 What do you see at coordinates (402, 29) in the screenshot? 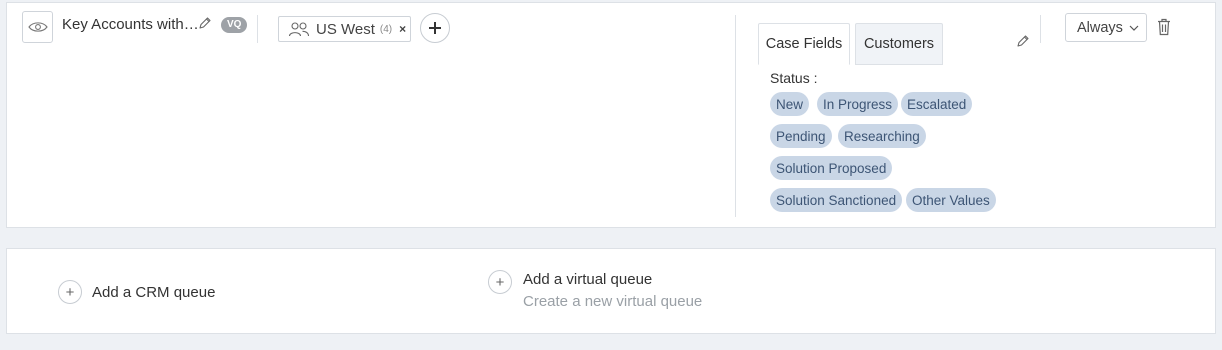
I see `close-icon: ×` at bounding box center [402, 29].